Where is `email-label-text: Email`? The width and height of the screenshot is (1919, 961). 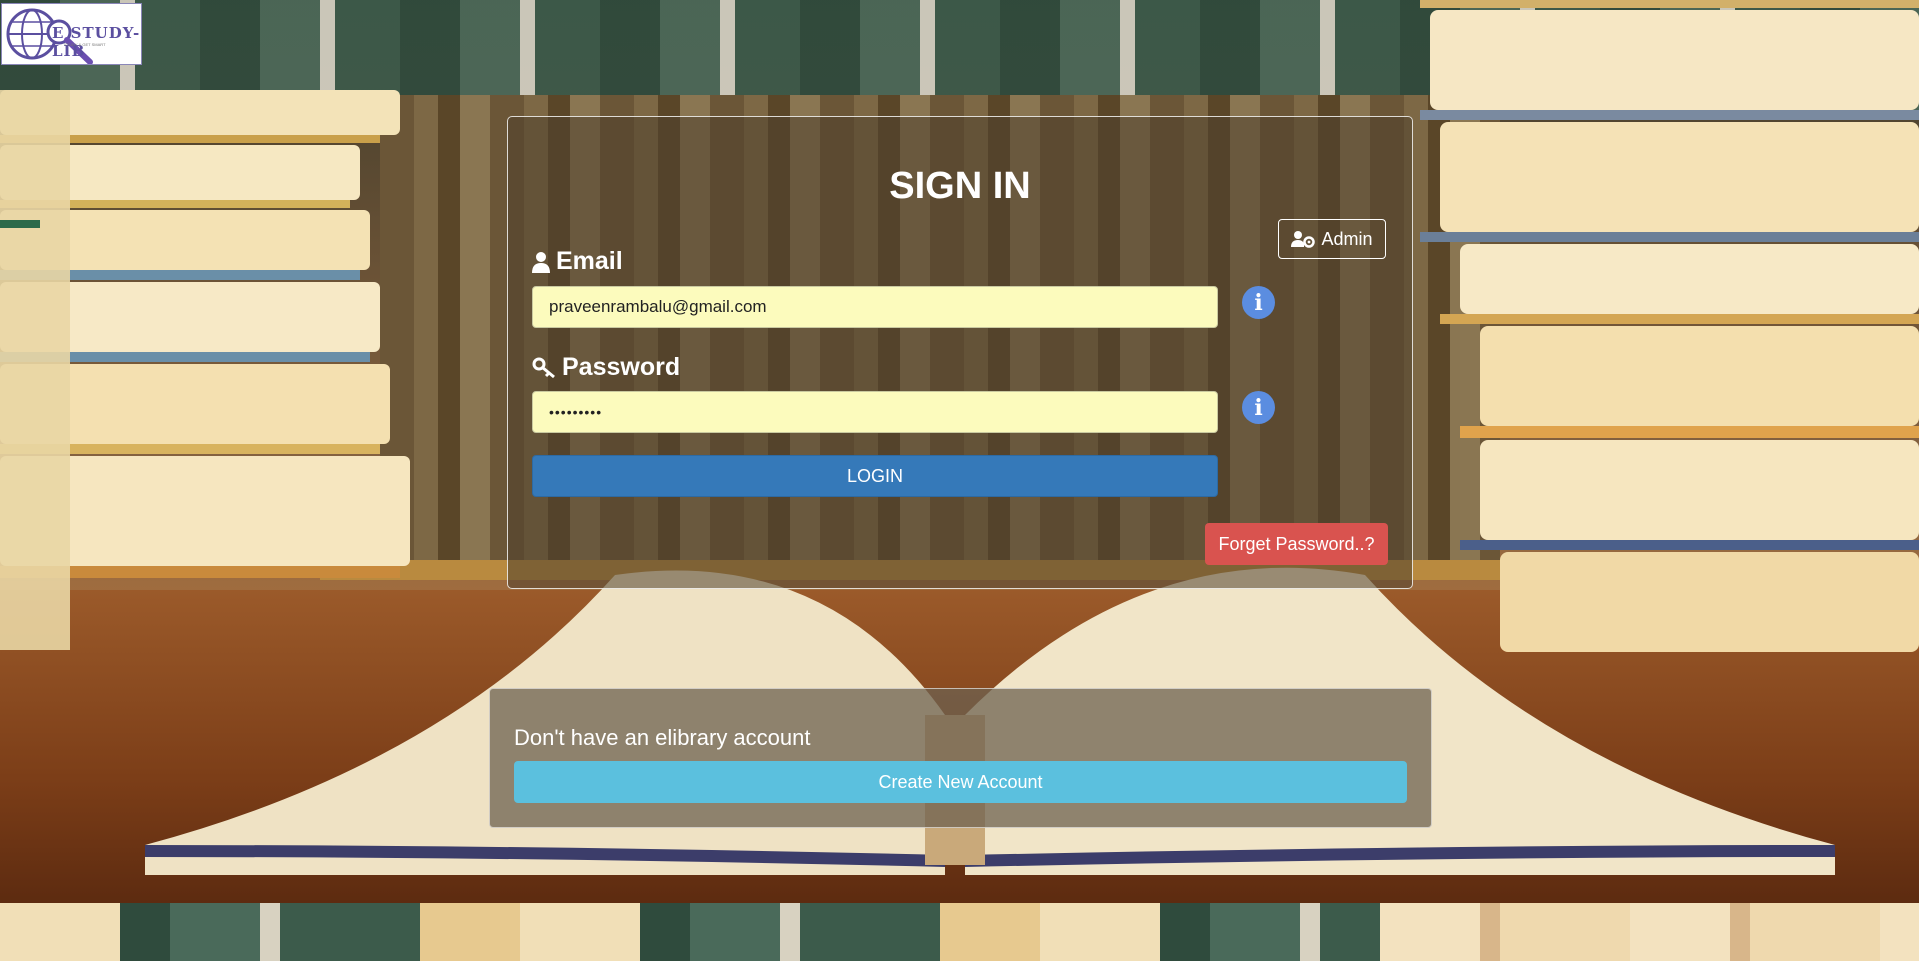 email-label-text: Email is located at coordinates (589, 261).